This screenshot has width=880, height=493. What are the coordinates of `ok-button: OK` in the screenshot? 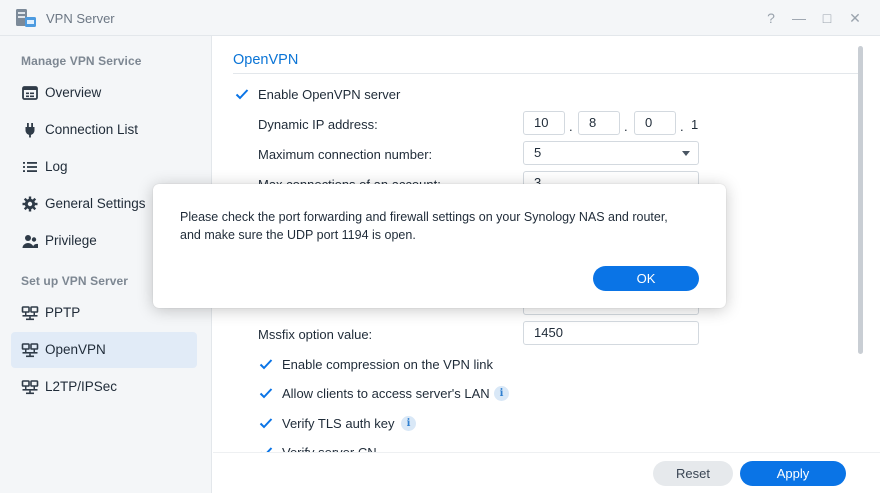 It's located at (646, 278).